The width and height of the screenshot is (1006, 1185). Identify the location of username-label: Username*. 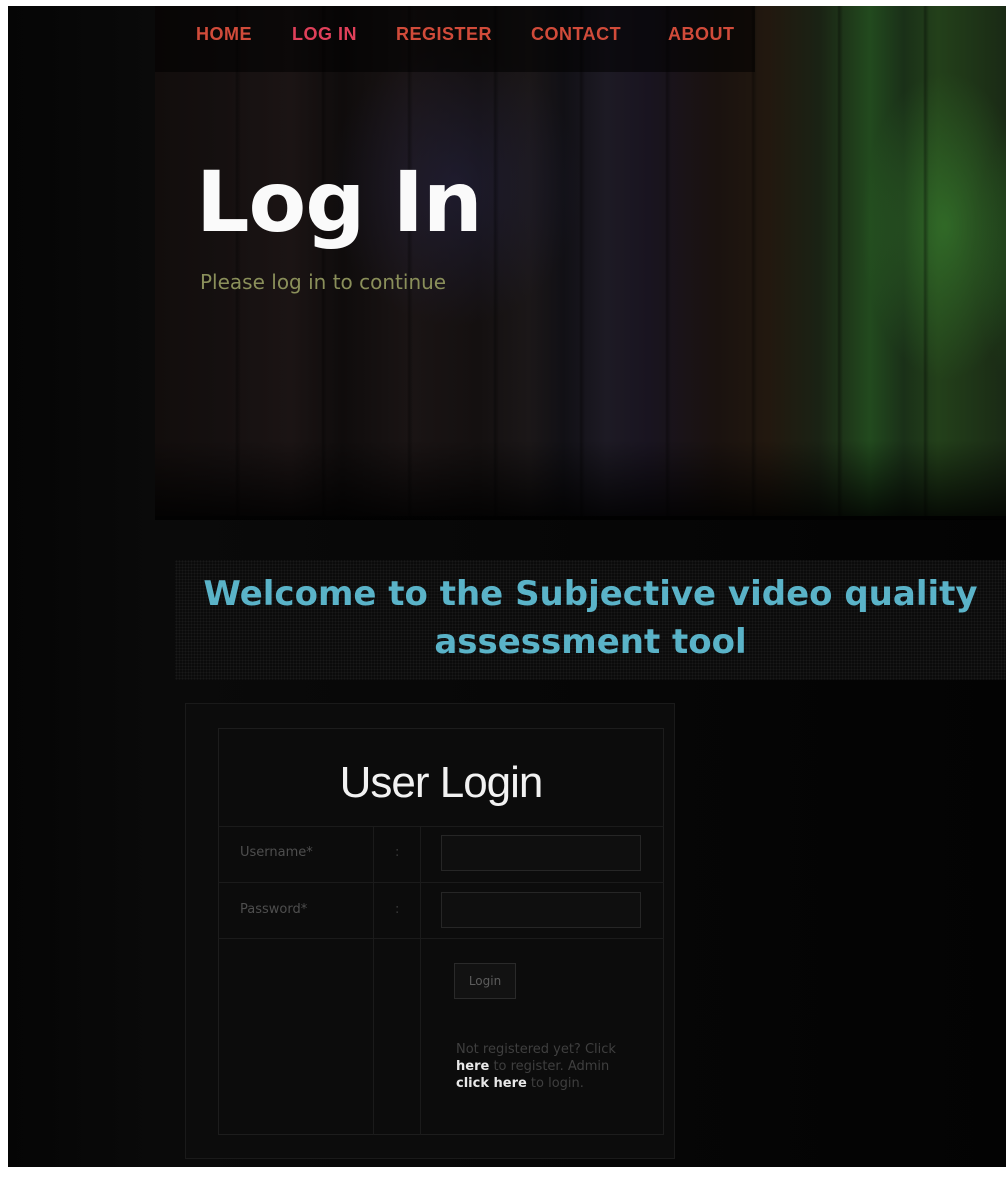
(276, 852).